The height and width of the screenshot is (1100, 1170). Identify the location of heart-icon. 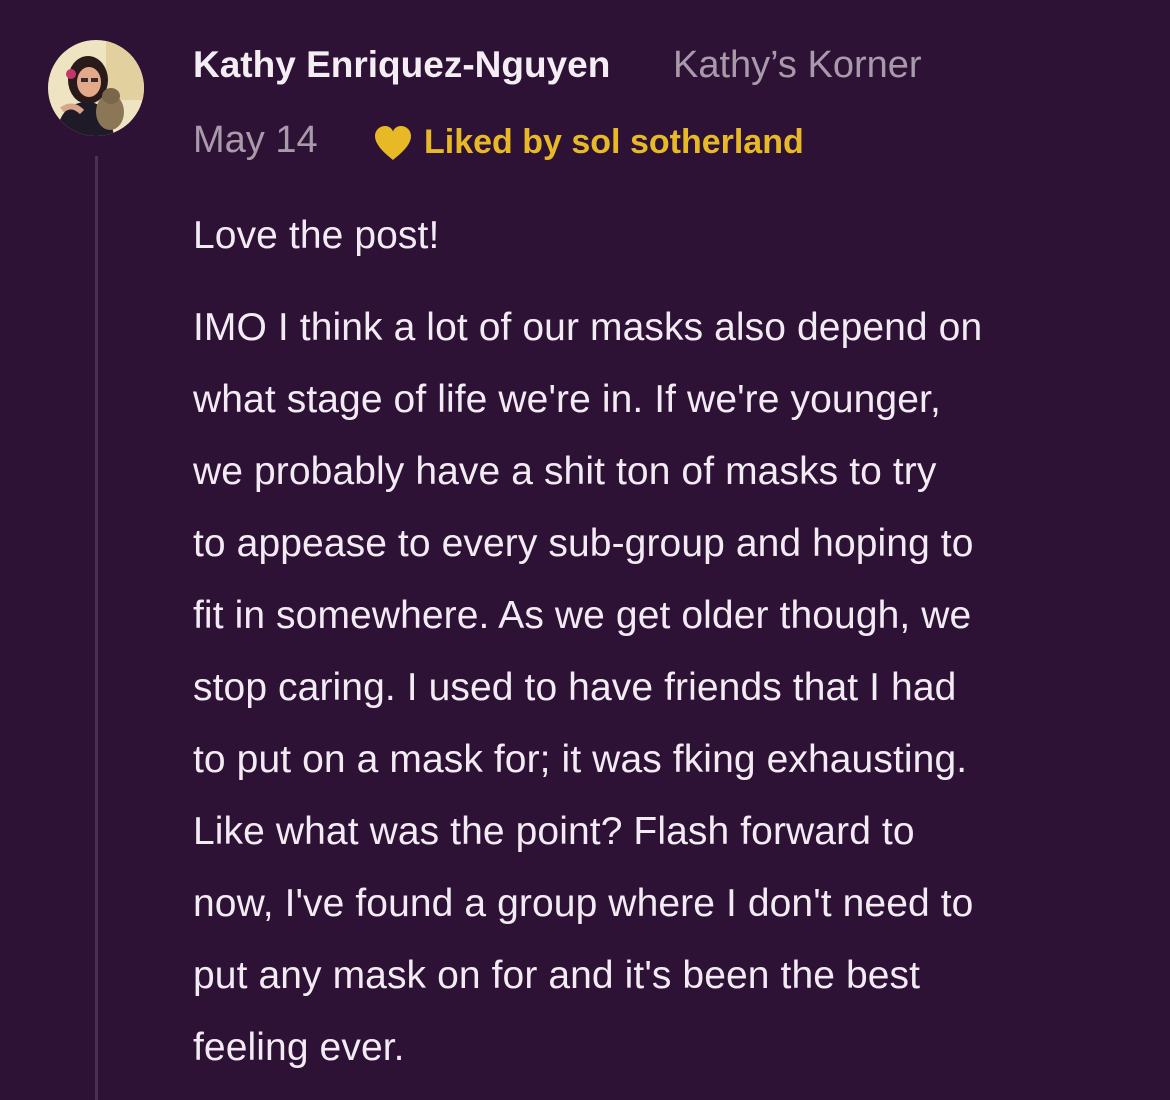
(393, 142).